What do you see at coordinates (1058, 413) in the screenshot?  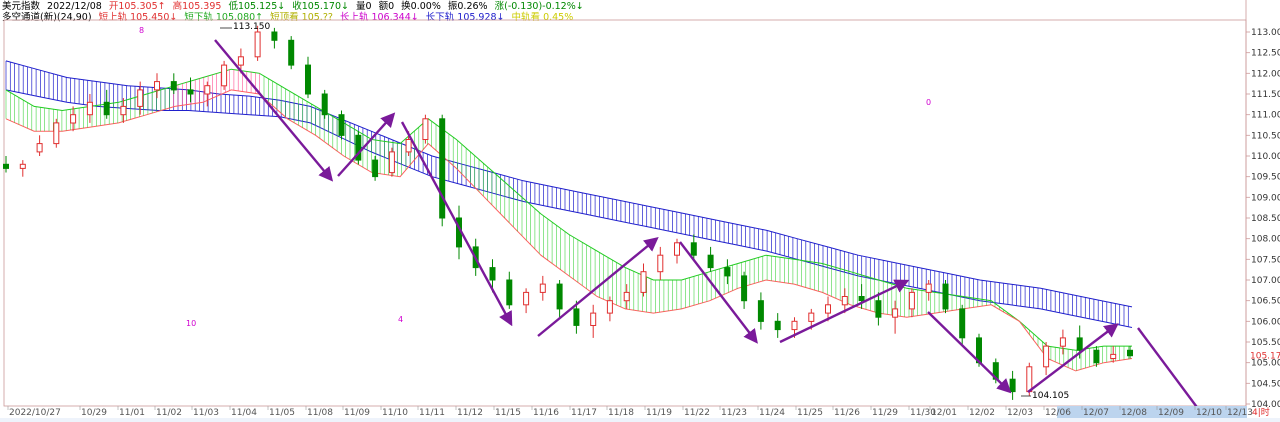 I see `x-tick-label: 12/06` at bounding box center [1058, 413].